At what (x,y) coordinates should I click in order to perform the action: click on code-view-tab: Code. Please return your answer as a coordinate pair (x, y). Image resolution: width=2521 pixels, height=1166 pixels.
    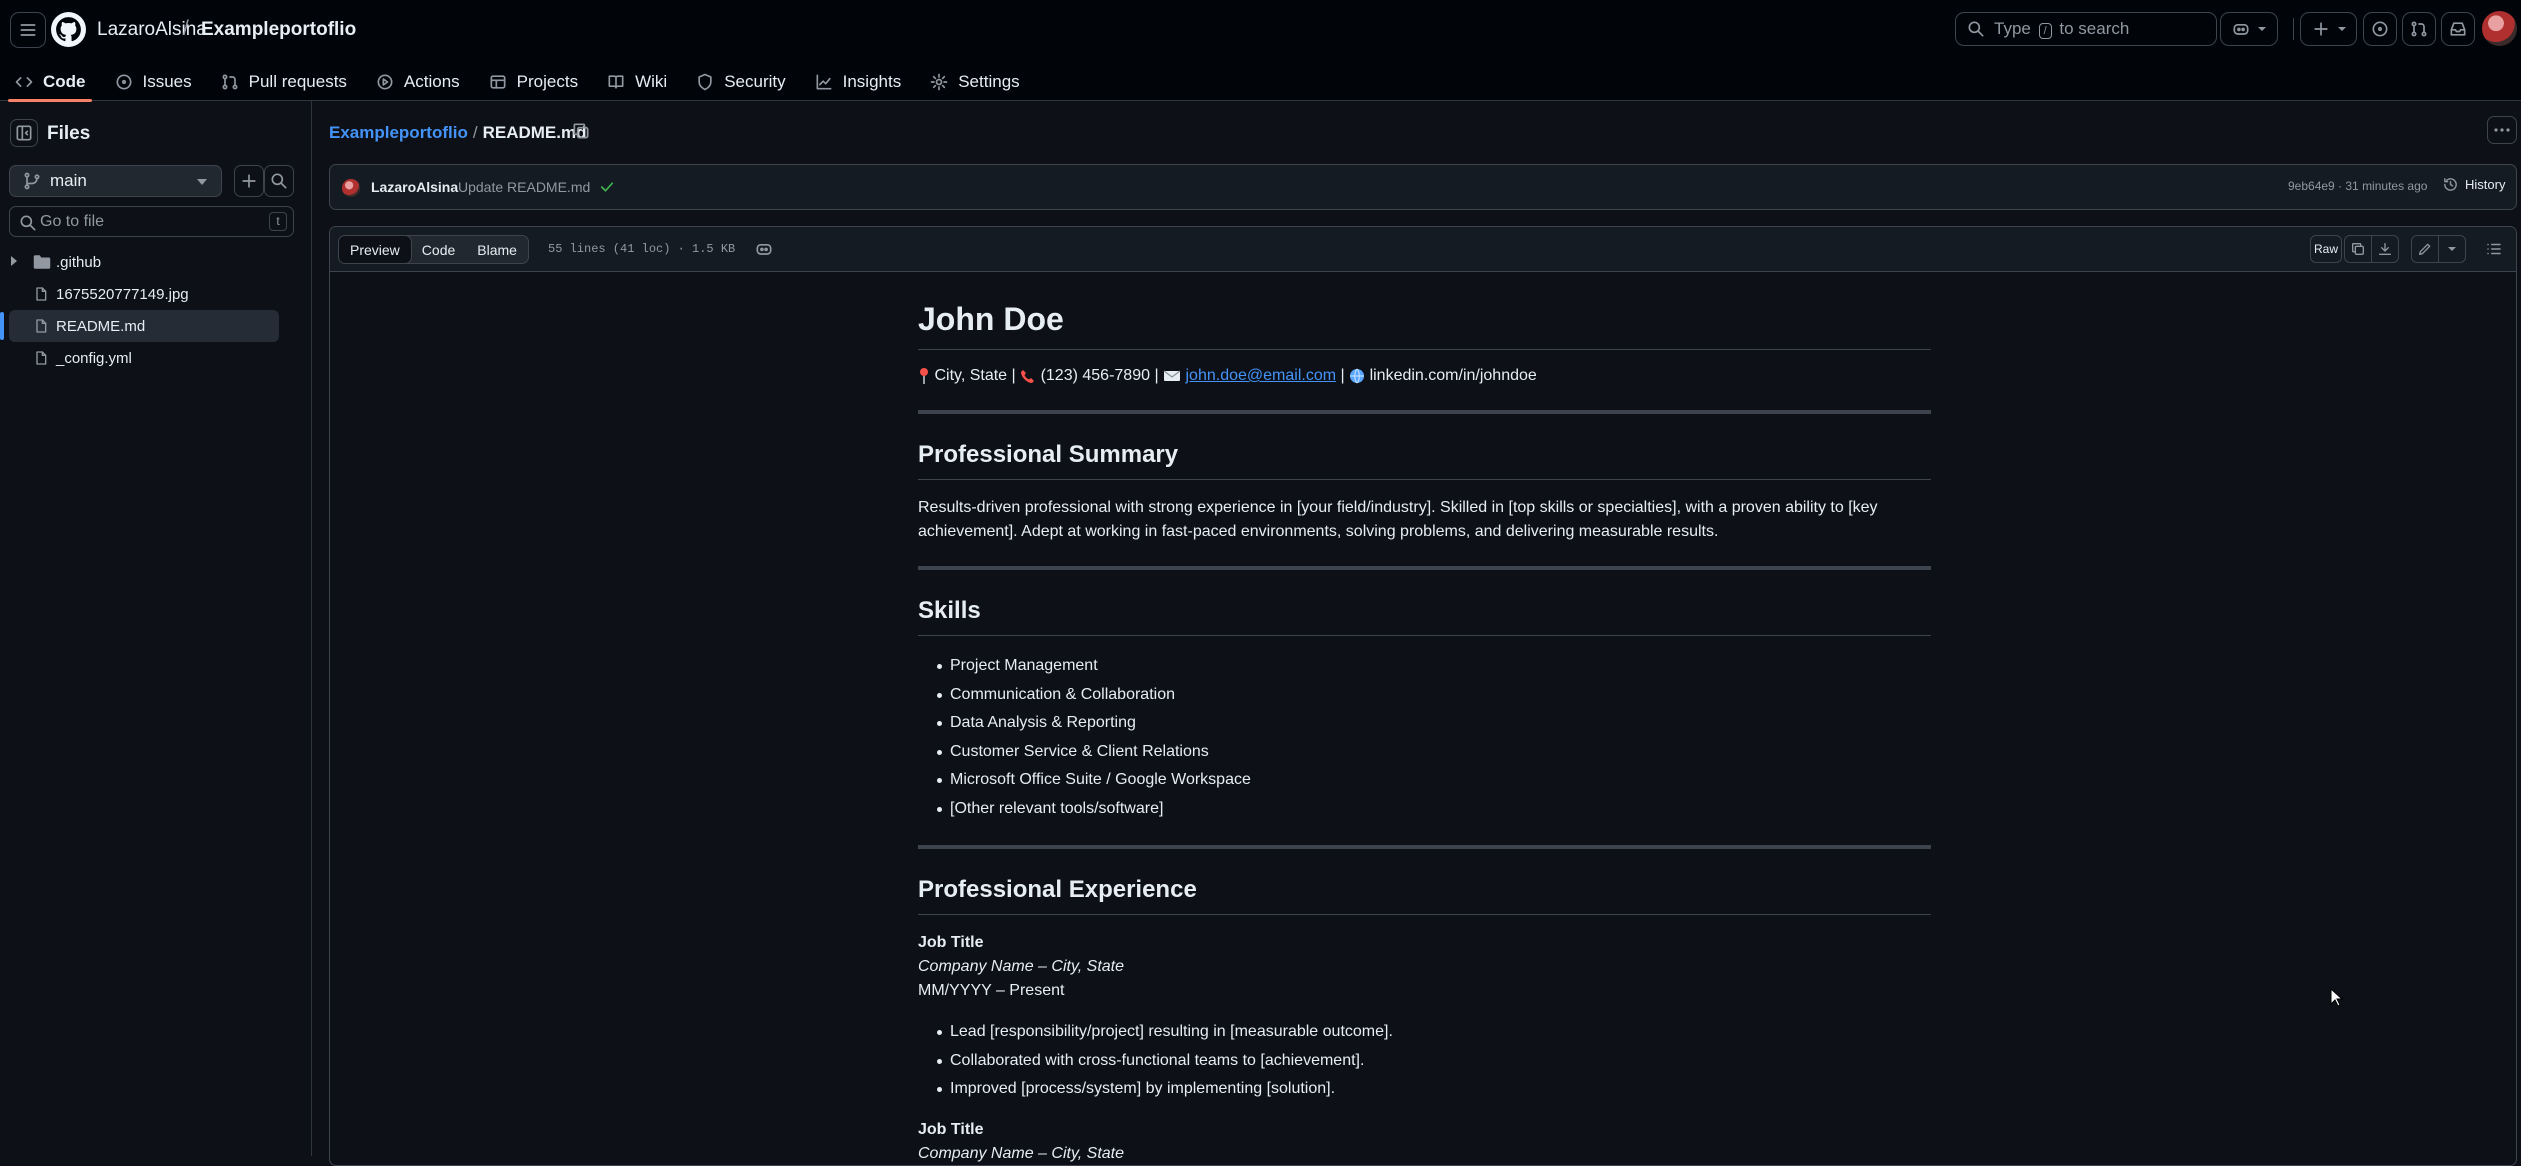
    Looking at the image, I should click on (438, 249).